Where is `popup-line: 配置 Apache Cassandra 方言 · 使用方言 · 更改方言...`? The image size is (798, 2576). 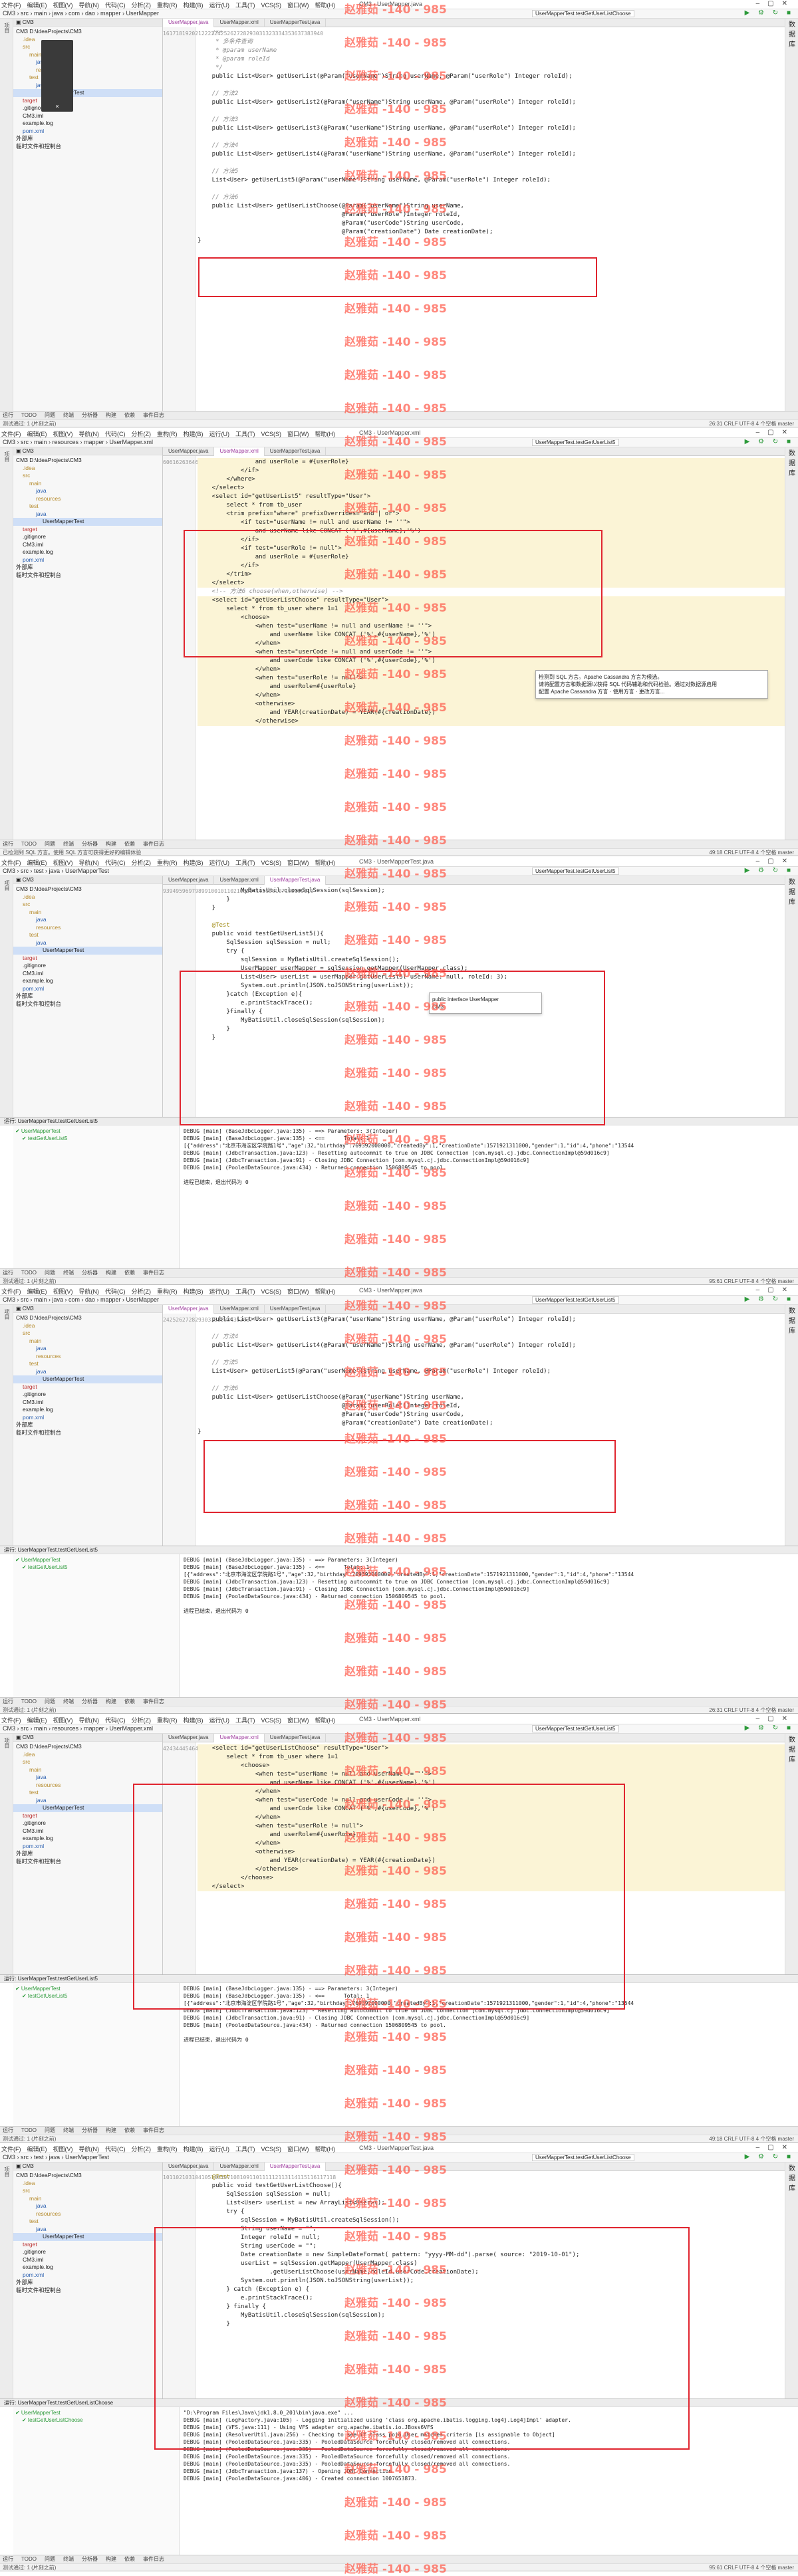
popup-line: 配置 Apache Cassandra 方言 · 使用方言 · 更改方言... is located at coordinates (652, 691).